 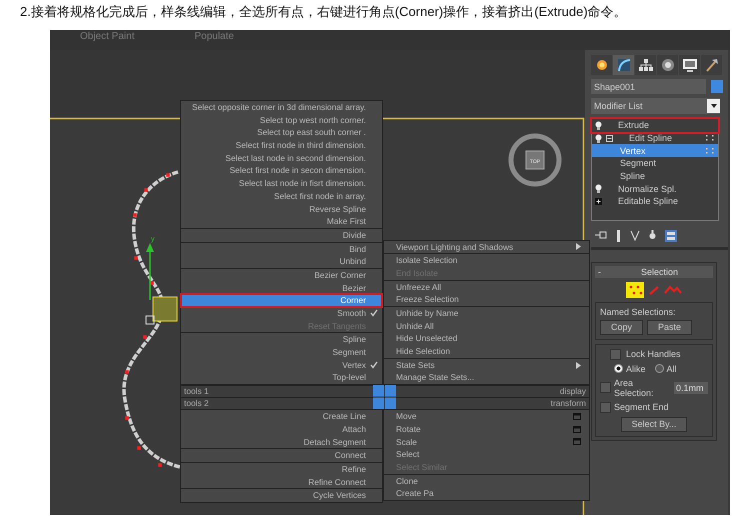 I want to click on checkbox-label: Segment End, so click(x=641, y=407).